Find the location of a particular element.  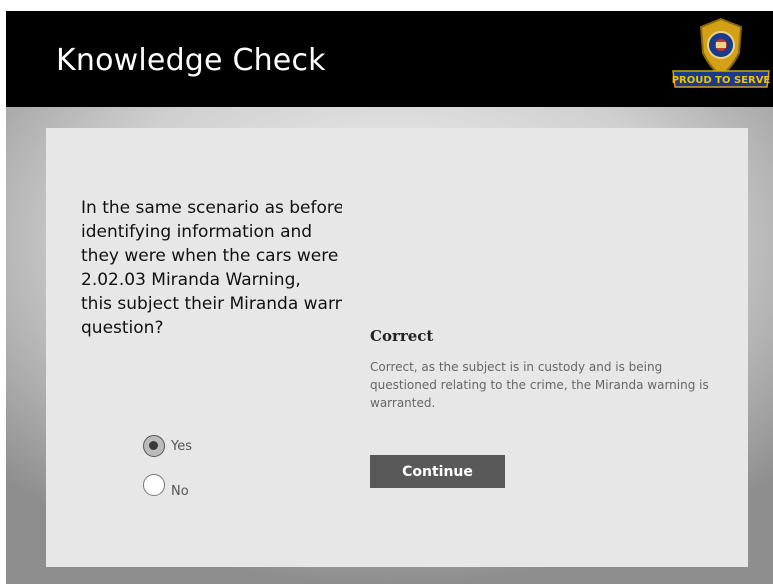

question-line: In the same scenario as before is located at coordinates (211, 208).